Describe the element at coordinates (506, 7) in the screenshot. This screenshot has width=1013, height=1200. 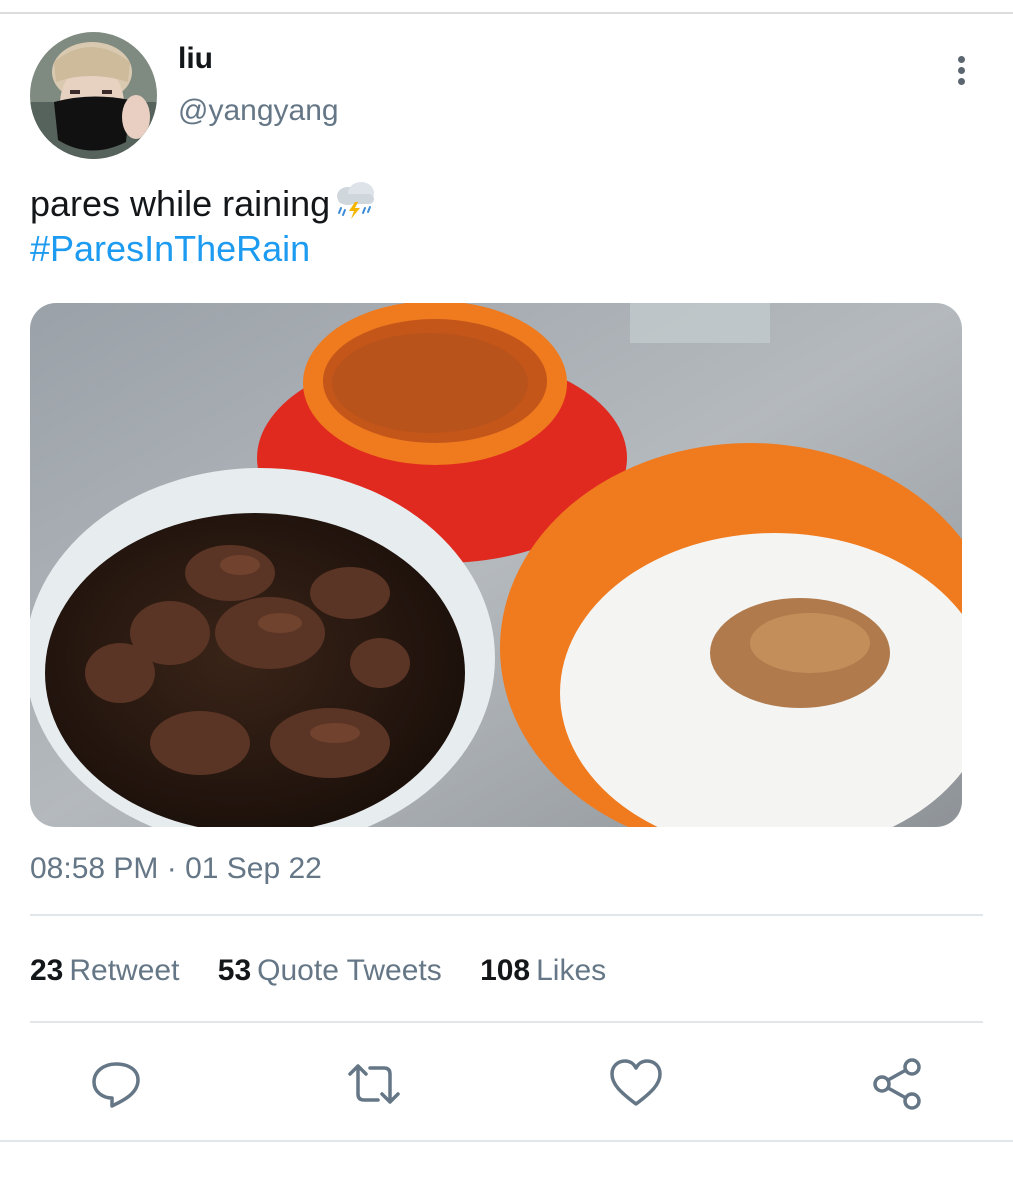
I see `top-divider` at that location.